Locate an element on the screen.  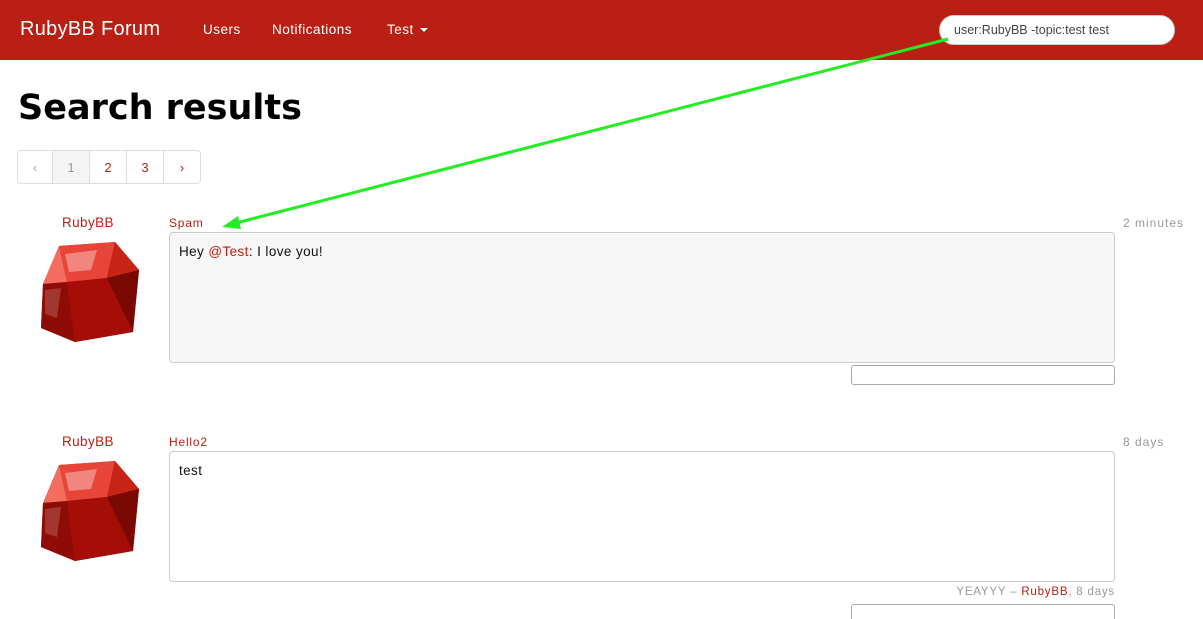
post-body-text-suffix: : I love you! is located at coordinates (286, 251).